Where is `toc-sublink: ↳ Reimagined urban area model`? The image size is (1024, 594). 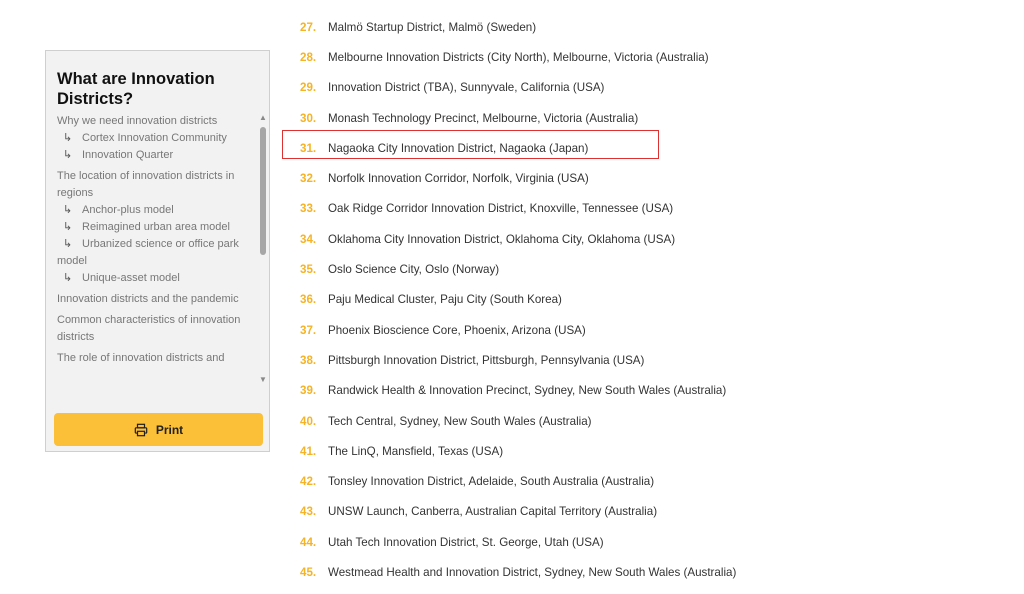
toc-sublink: ↳ Reimagined urban area model is located at coordinates (150, 227).